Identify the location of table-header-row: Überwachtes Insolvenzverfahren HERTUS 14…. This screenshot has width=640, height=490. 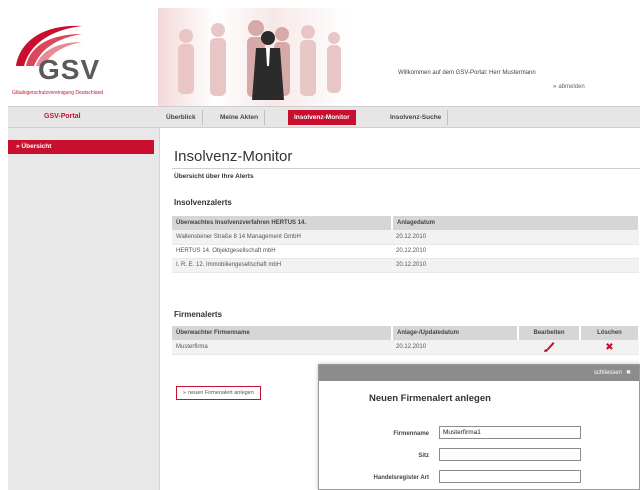
(406, 223).